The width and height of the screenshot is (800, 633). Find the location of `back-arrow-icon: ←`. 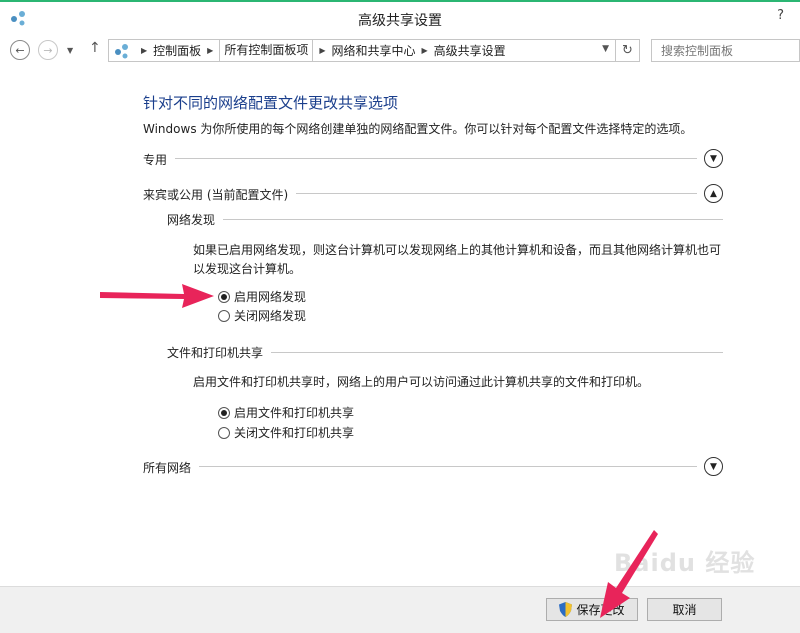

back-arrow-icon: ← is located at coordinates (20, 50).